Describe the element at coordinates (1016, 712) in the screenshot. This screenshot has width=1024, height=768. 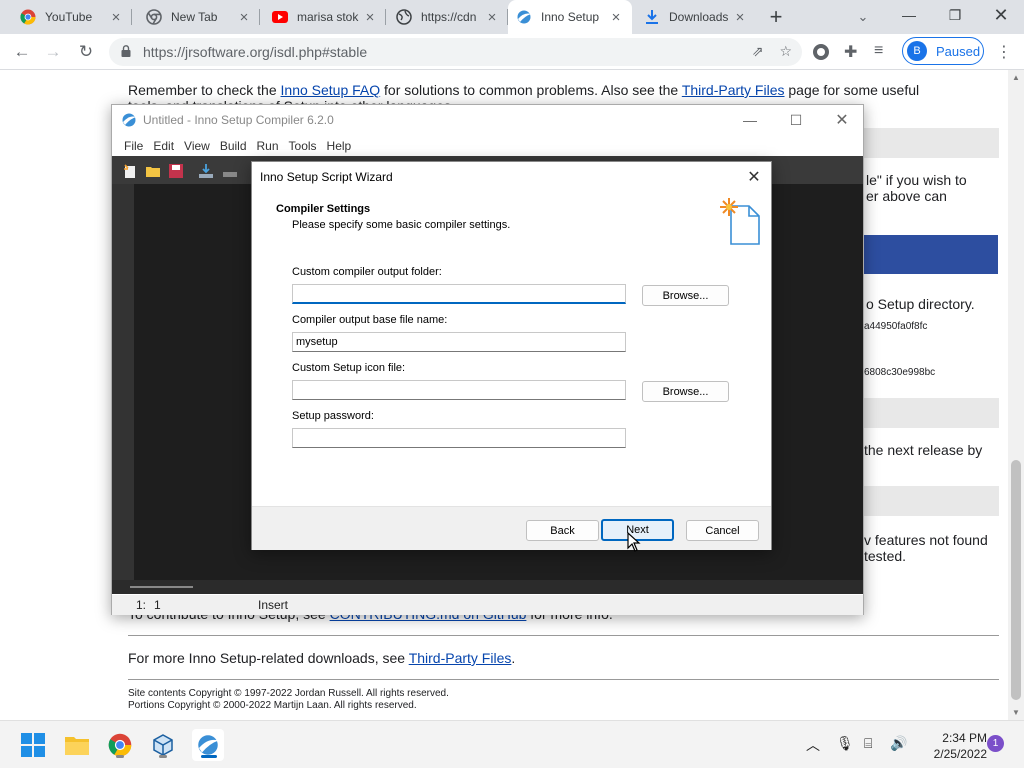
I see `scroll-down-icon: ▼` at that location.